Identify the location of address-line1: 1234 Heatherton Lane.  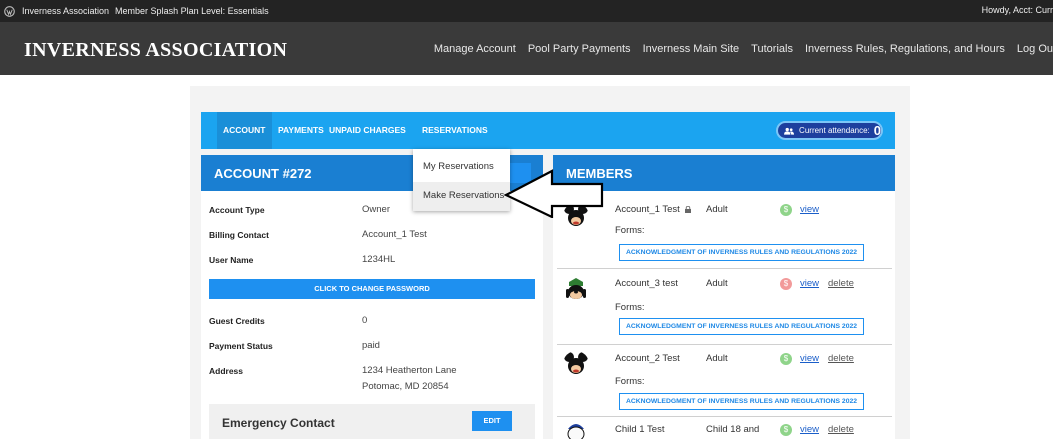
(409, 370).